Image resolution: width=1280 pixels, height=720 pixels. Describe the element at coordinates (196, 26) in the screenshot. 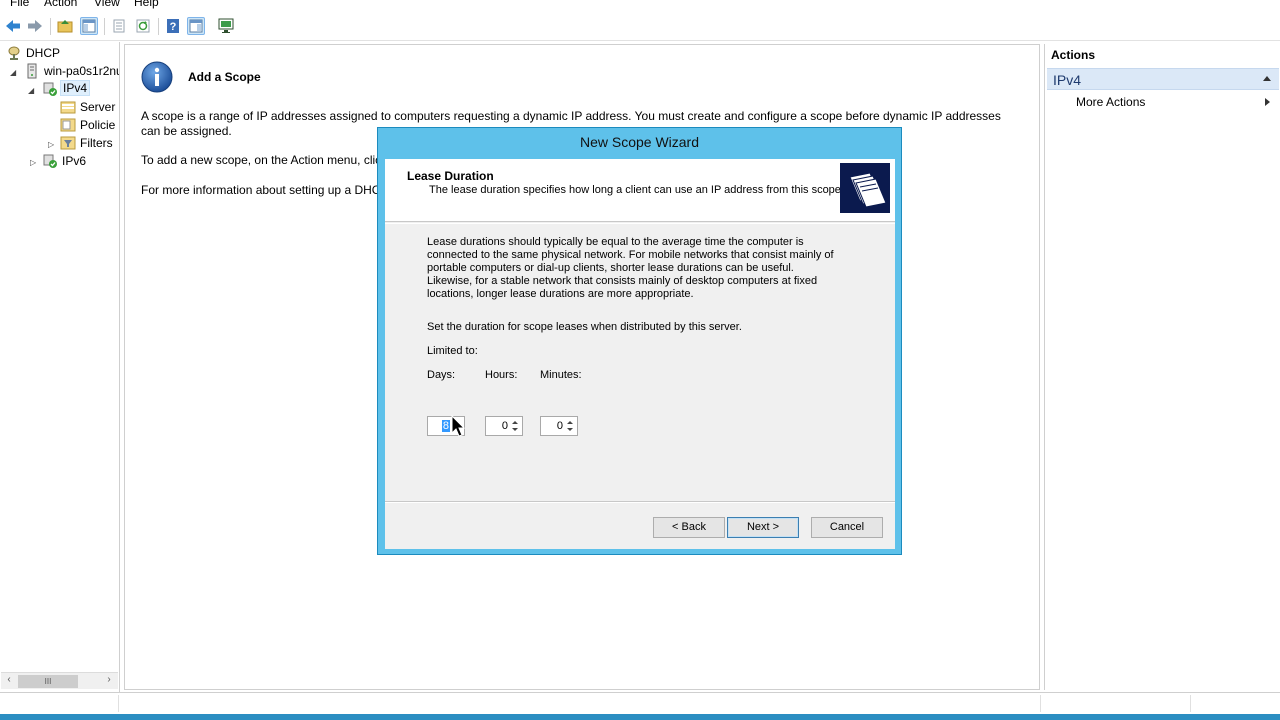

I see `show-hide-action-pane-icon` at that location.